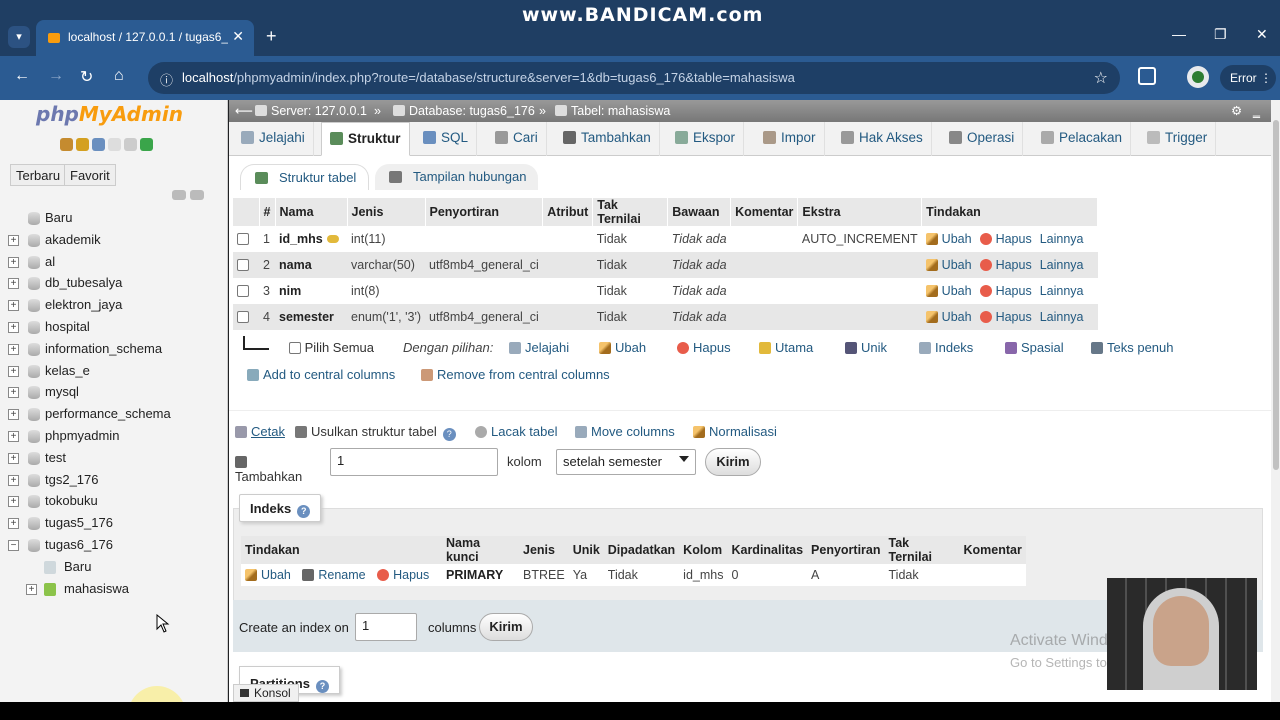 The width and height of the screenshot is (1280, 720). Describe the element at coordinates (414, 462) in the screenshot. I see `add-column-count-input: 1` at that location.